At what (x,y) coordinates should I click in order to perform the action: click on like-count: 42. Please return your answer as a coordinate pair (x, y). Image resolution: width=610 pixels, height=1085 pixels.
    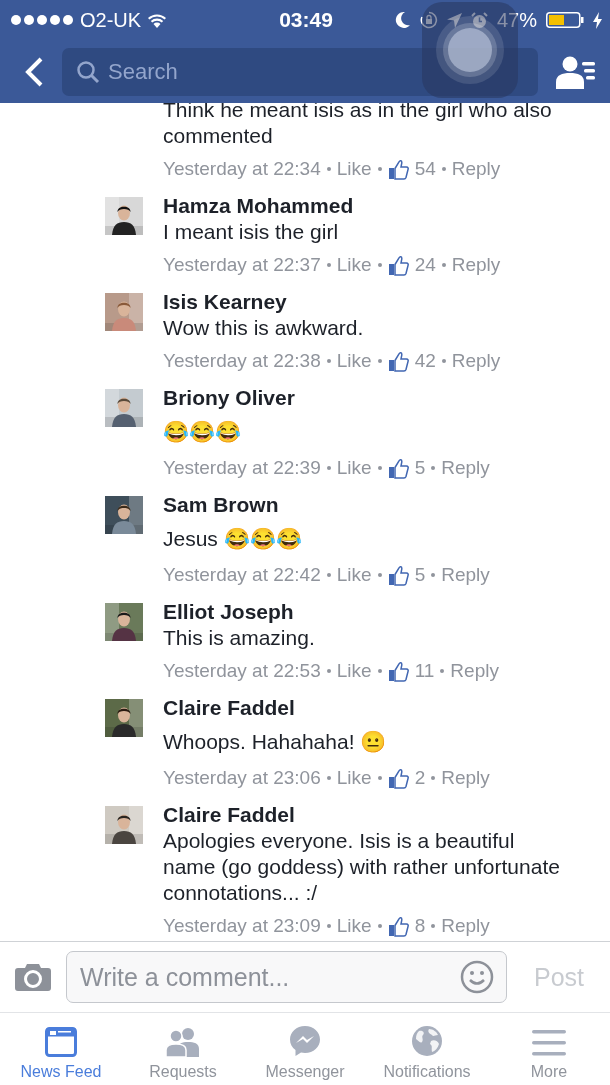
    Looking at the image, I should click on (425, 361).